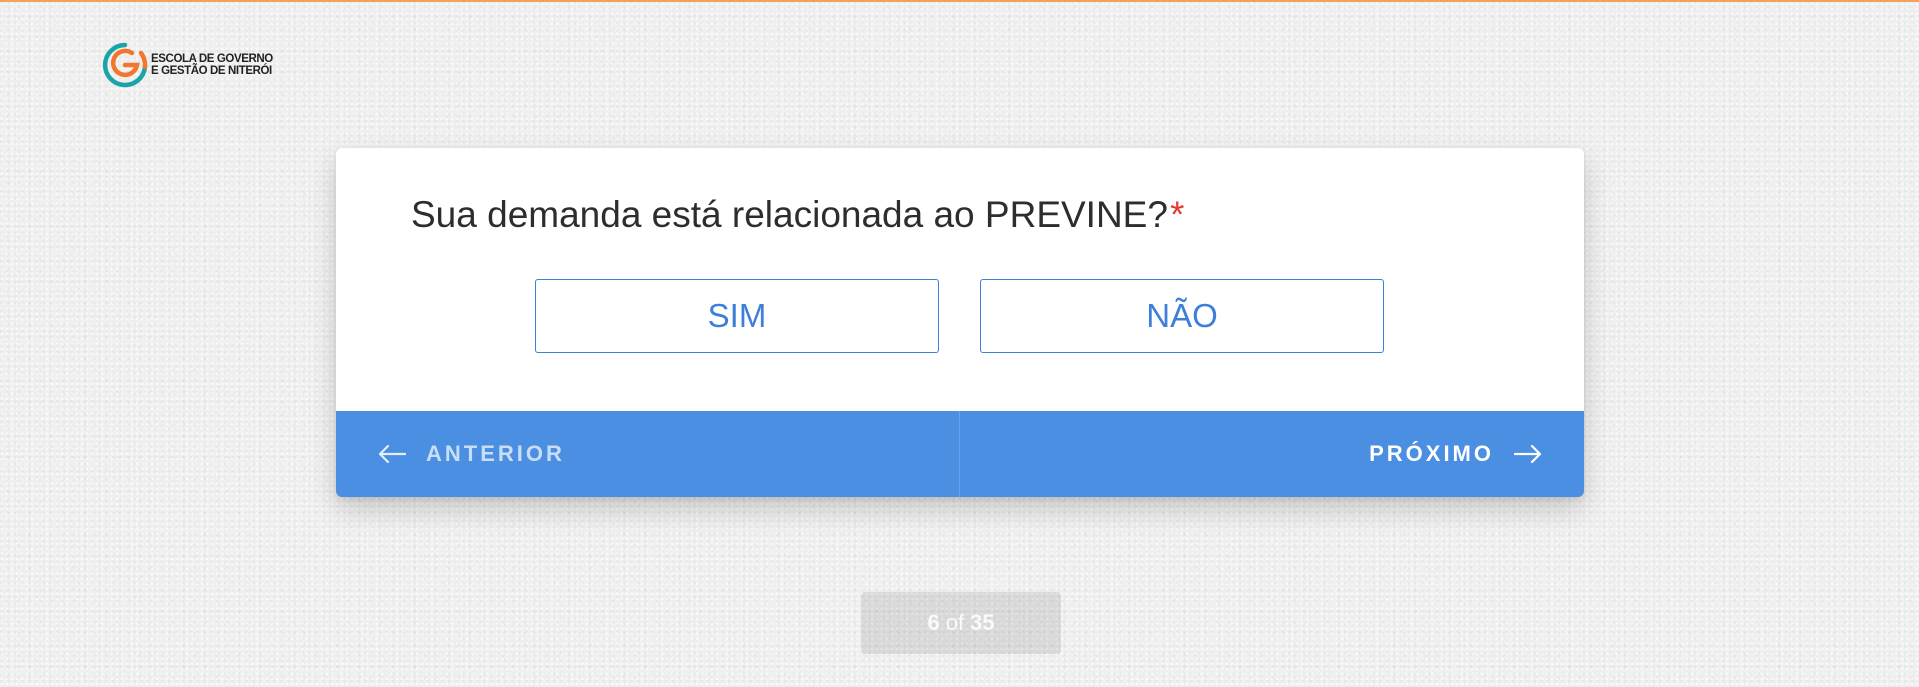 The image size is (1919, 687). I want to click on next-button: PRÓXIMO, so click(1272, 454).